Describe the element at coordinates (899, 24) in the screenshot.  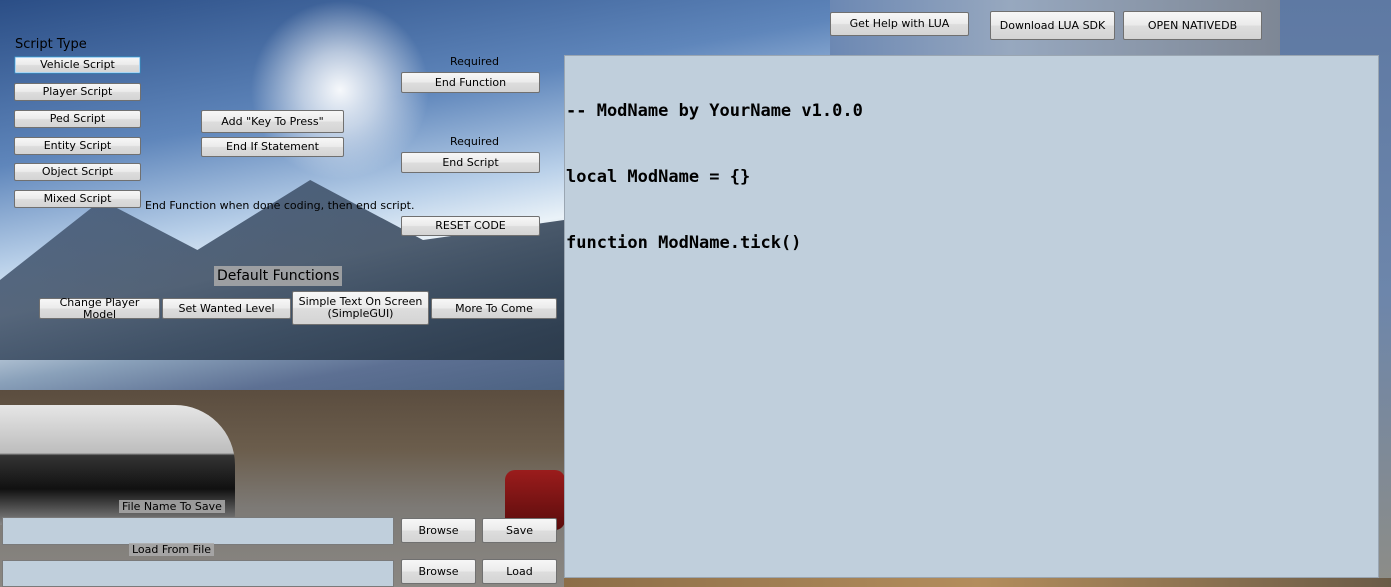
I see `get-help-lua-button: Get Help with LUA` at that location.